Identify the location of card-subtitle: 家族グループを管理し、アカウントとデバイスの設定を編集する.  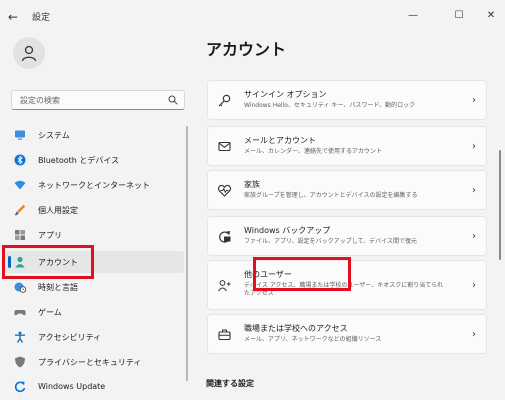
(331, 195).